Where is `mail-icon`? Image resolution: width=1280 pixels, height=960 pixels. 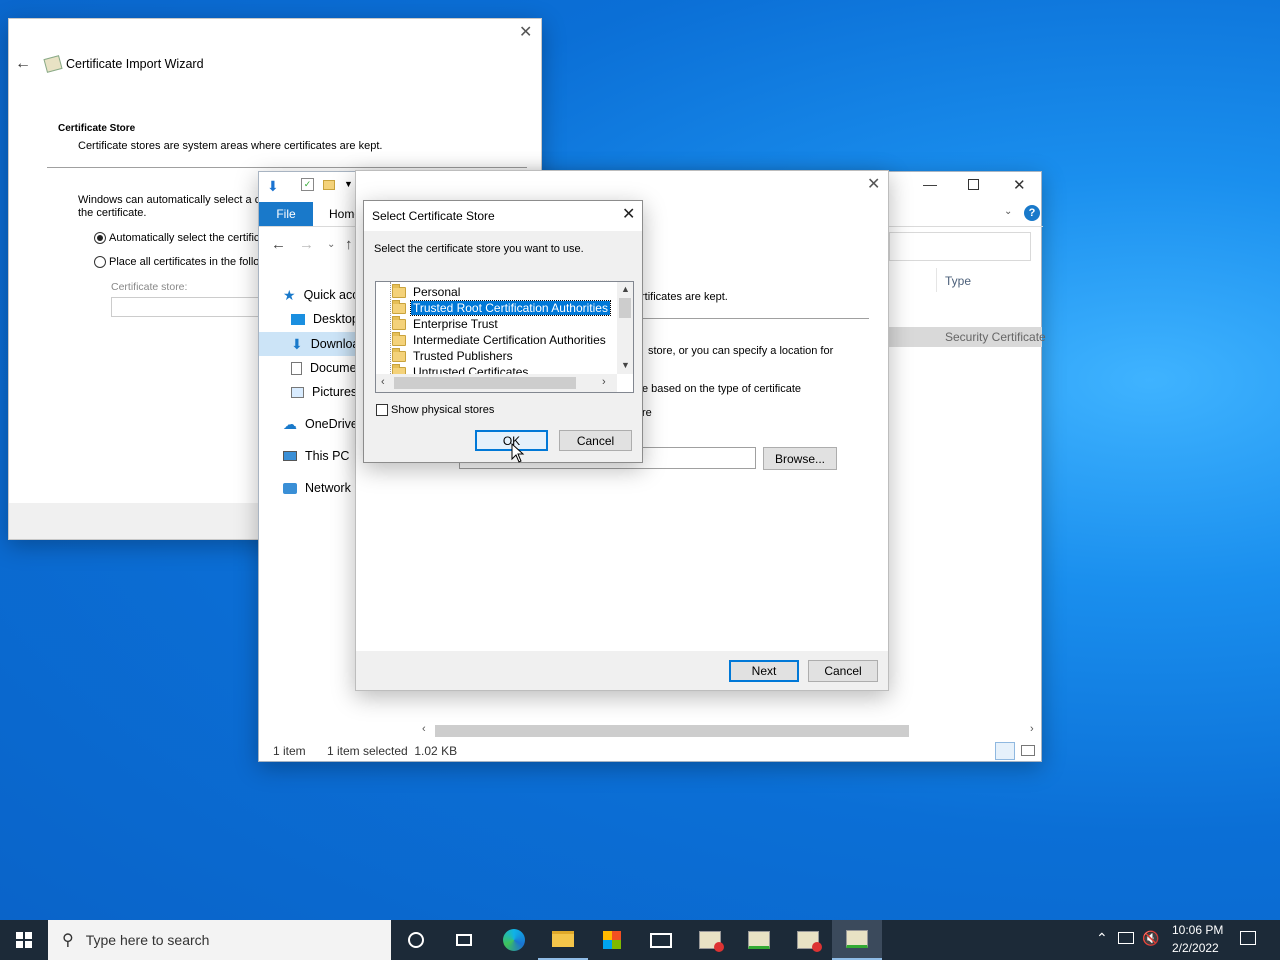 mail-icon is located at coordinates (661, 940).